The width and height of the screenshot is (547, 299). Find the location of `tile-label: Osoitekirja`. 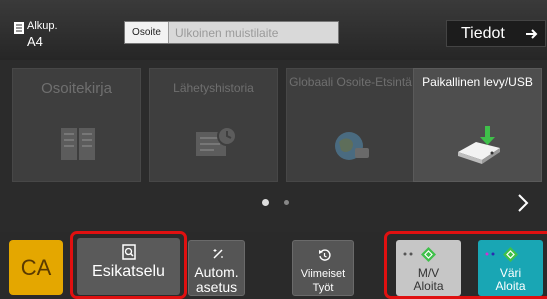

tile-label: Osoitekirja is located at coordinates (76, 88).